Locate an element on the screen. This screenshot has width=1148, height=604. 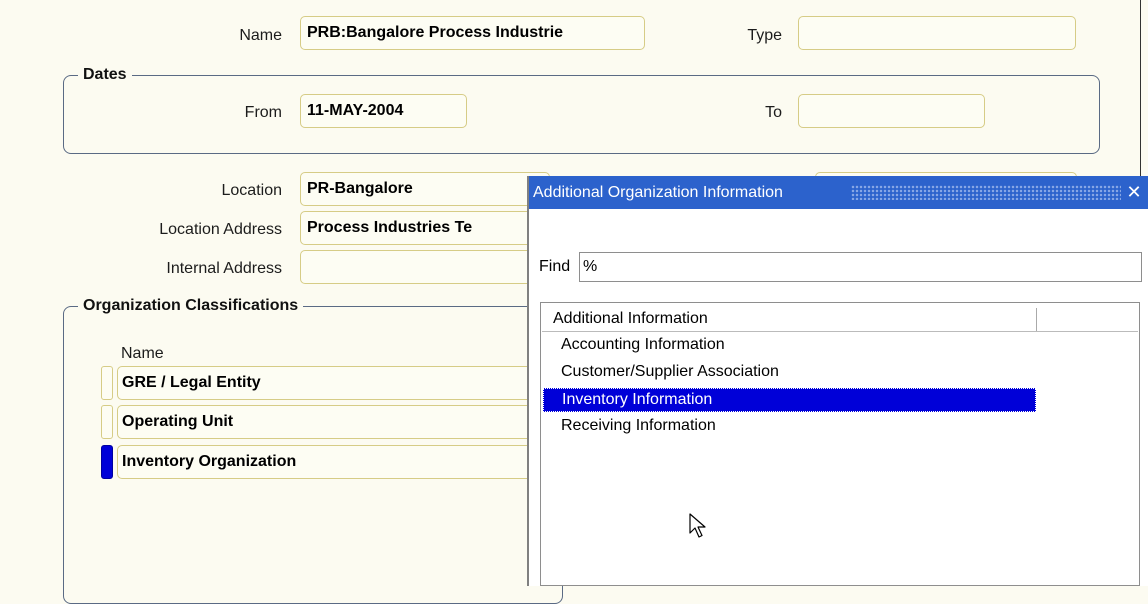
internal-address-field is located at coordinates (425, 267).